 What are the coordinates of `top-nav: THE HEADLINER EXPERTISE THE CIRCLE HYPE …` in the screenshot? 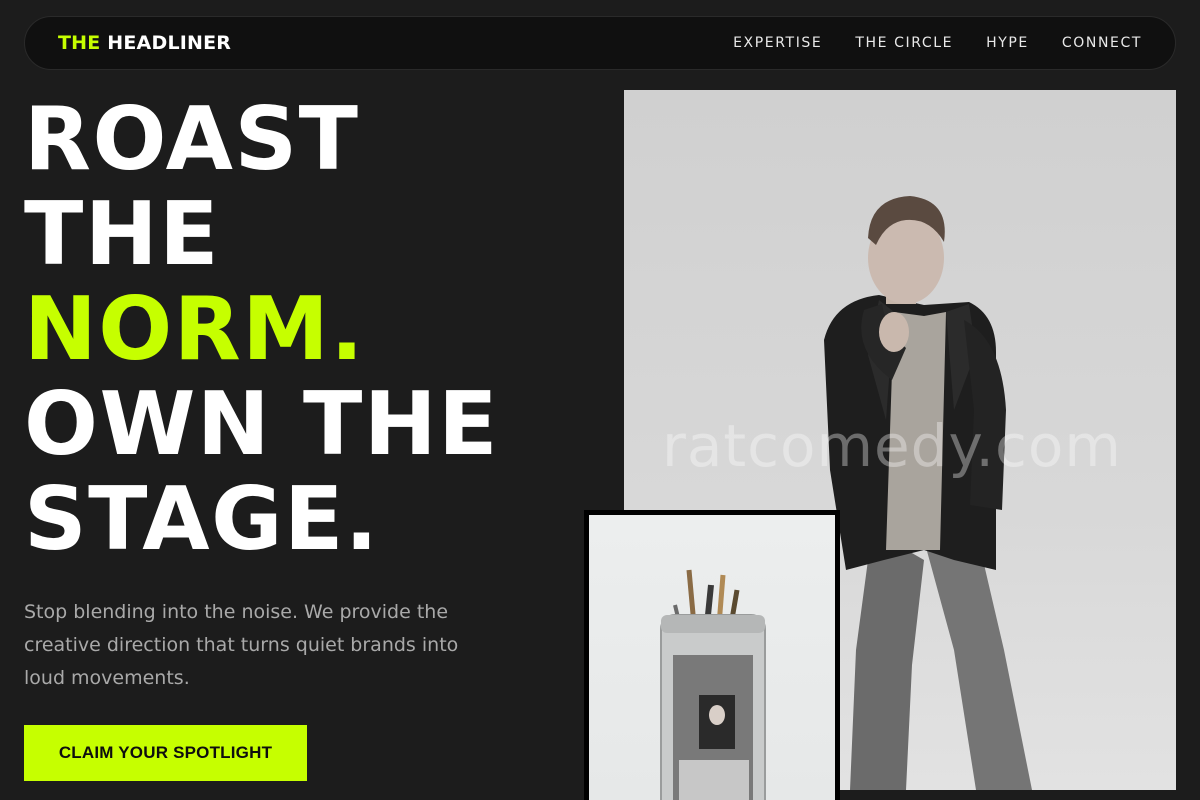 It's located at (600, 43).